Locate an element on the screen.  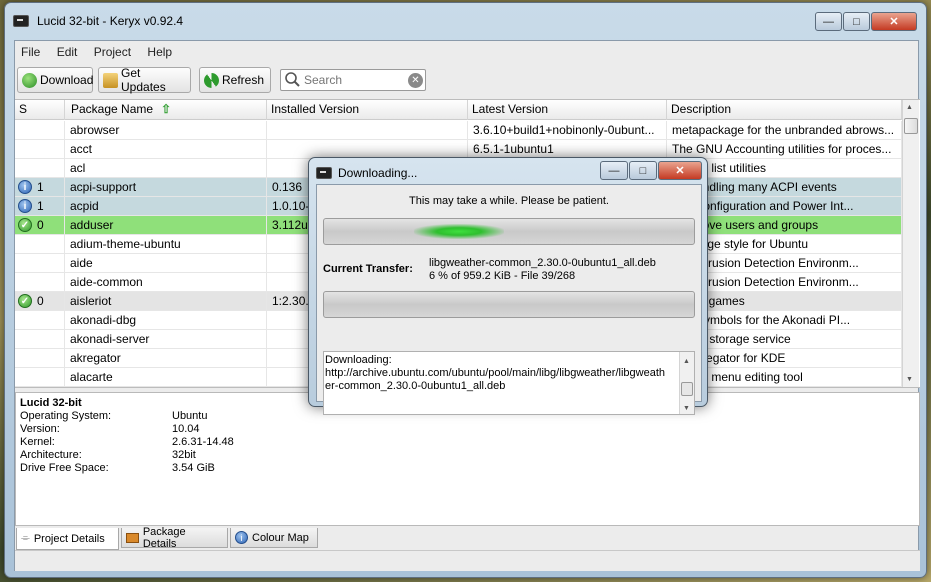
col-package-name: Package Name ⇧ is located at coordinates (166, 110).